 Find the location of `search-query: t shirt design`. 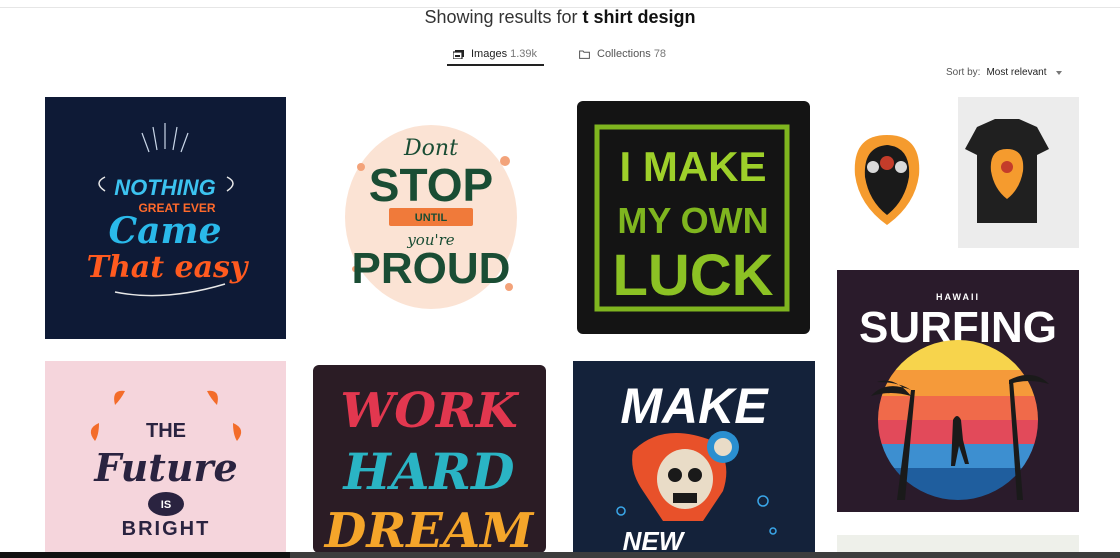

search-query: t shirt design is located at coordinates (639, 17).